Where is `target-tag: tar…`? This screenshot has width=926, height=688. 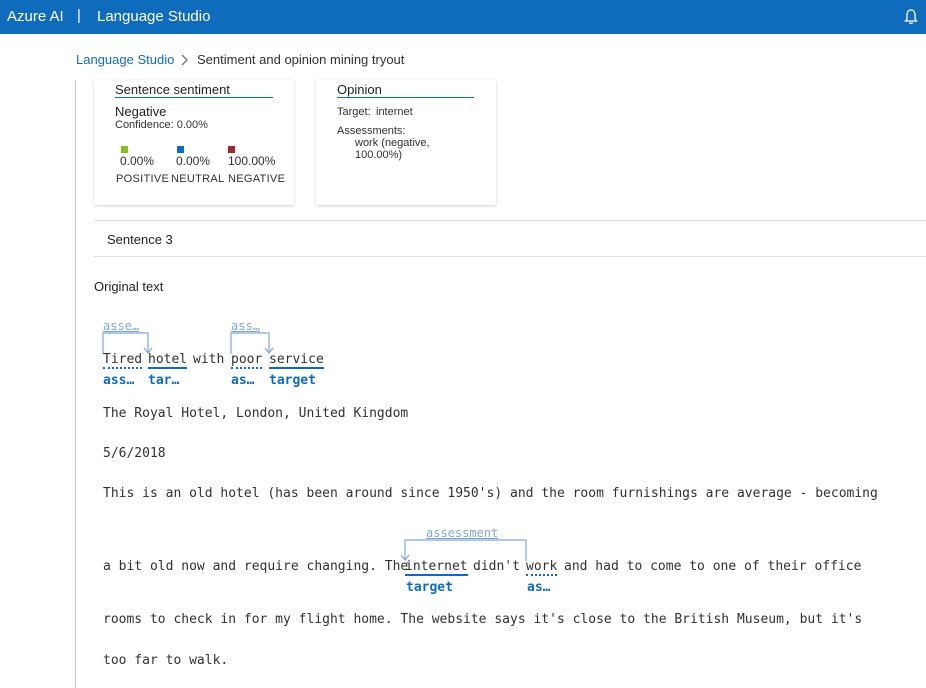 target-tag: tar… is located at coordinates (164, 380).